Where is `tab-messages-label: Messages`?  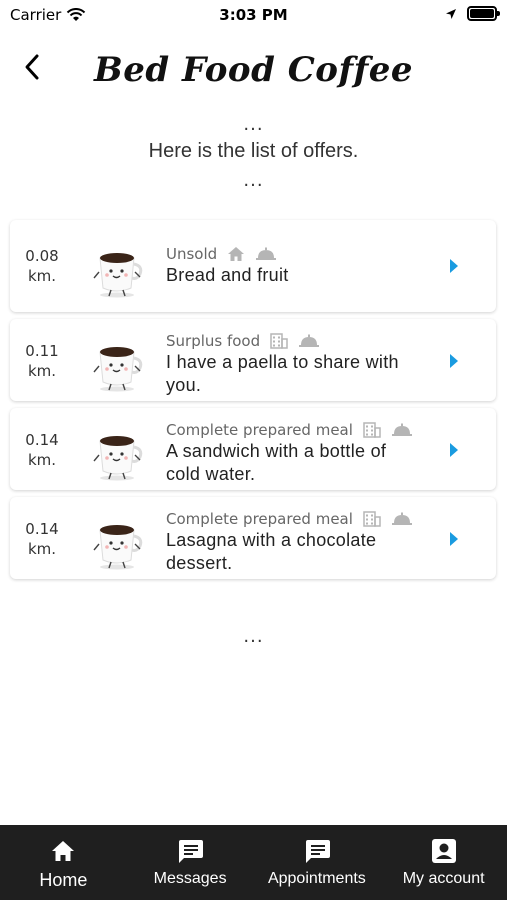
tab-messages-label: Messages is located at coordinates (190, 878).